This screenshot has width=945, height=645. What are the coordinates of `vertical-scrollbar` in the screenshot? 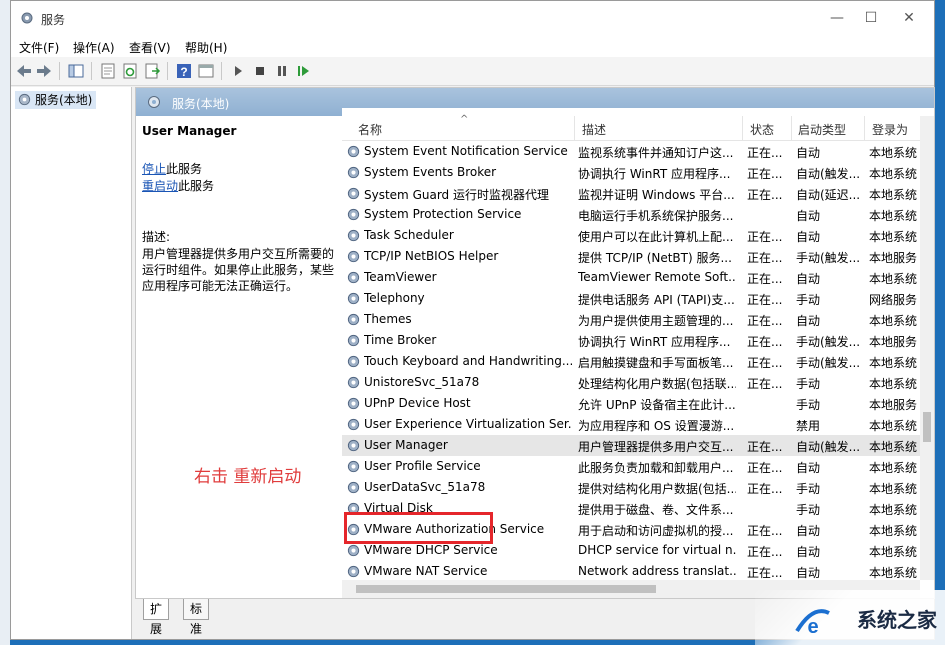 It's located at (927, 348).